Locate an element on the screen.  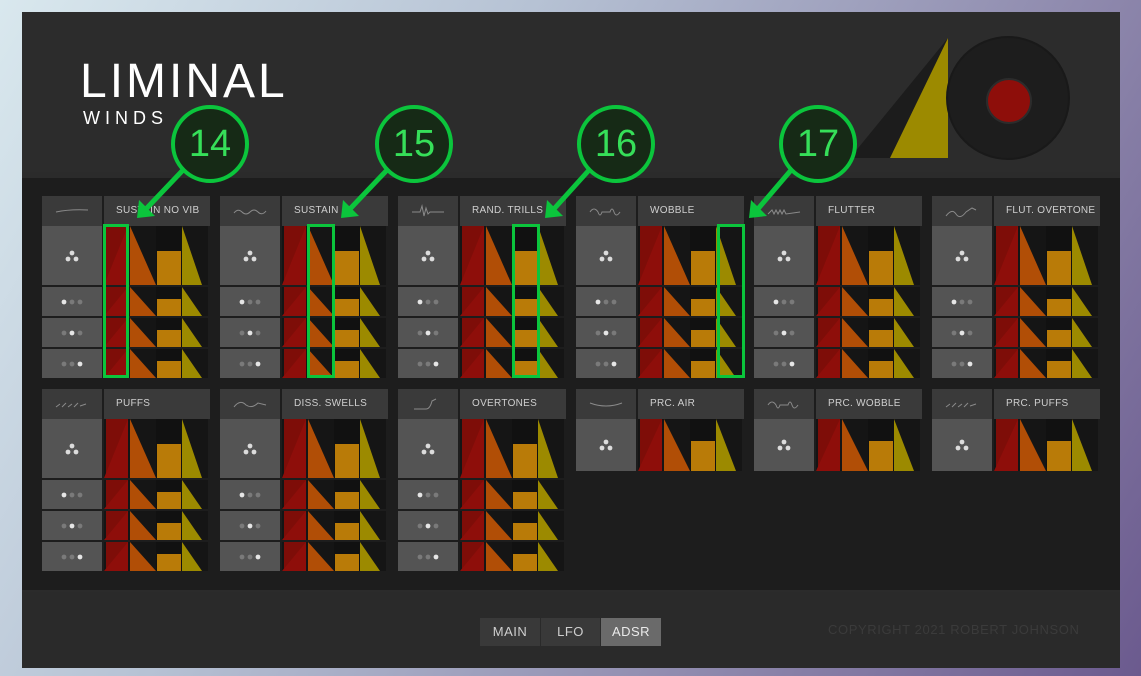
knob-indicator is located at coordinates (1009, 101).